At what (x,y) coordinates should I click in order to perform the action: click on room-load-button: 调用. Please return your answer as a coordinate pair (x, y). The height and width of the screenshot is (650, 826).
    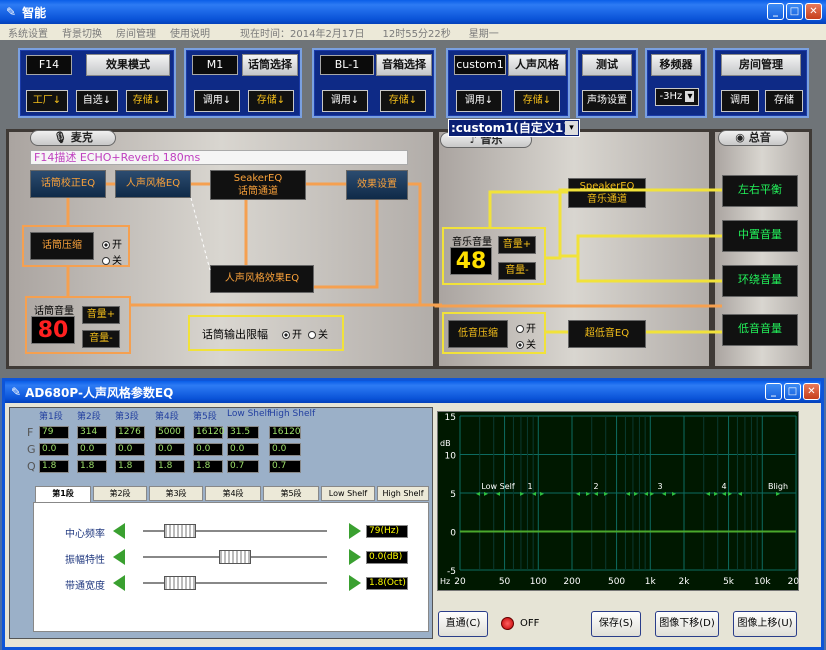
    Looking at the image, I should click on (740, 101).